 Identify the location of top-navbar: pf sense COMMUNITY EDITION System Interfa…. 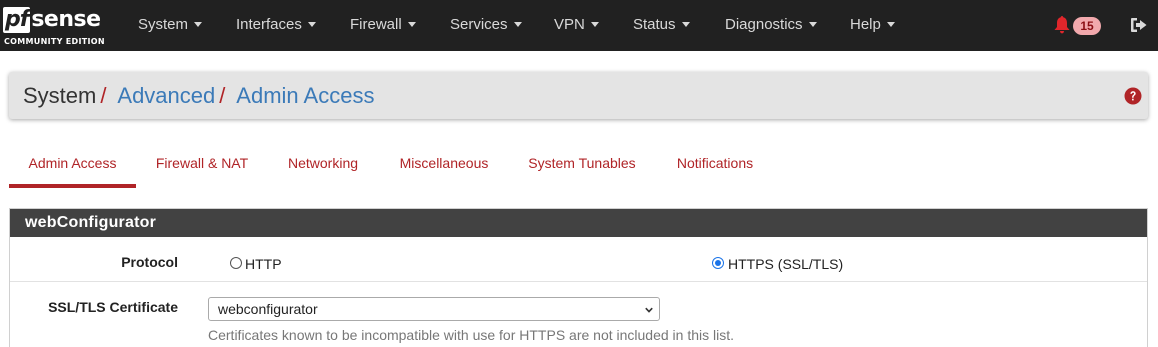
(579, 25).